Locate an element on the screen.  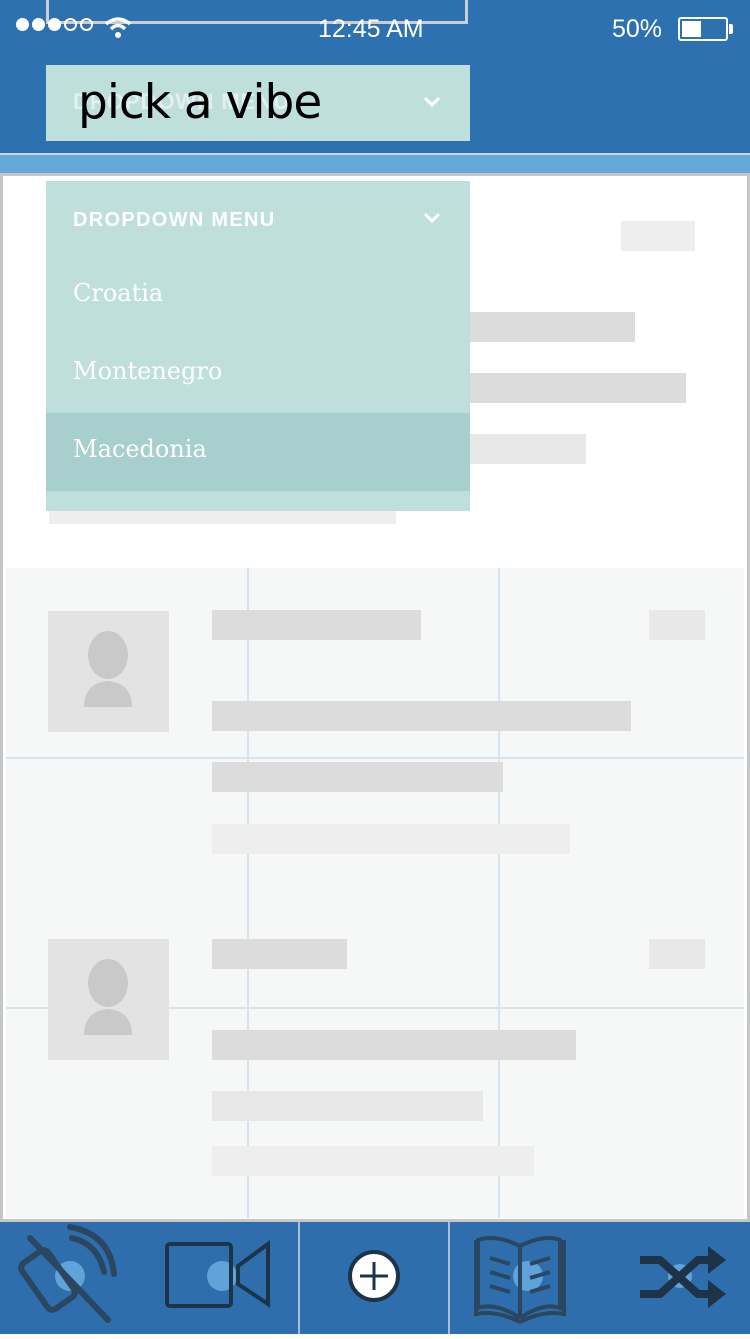
status-time: 12:45 AM is located at coordinates (371, 29).